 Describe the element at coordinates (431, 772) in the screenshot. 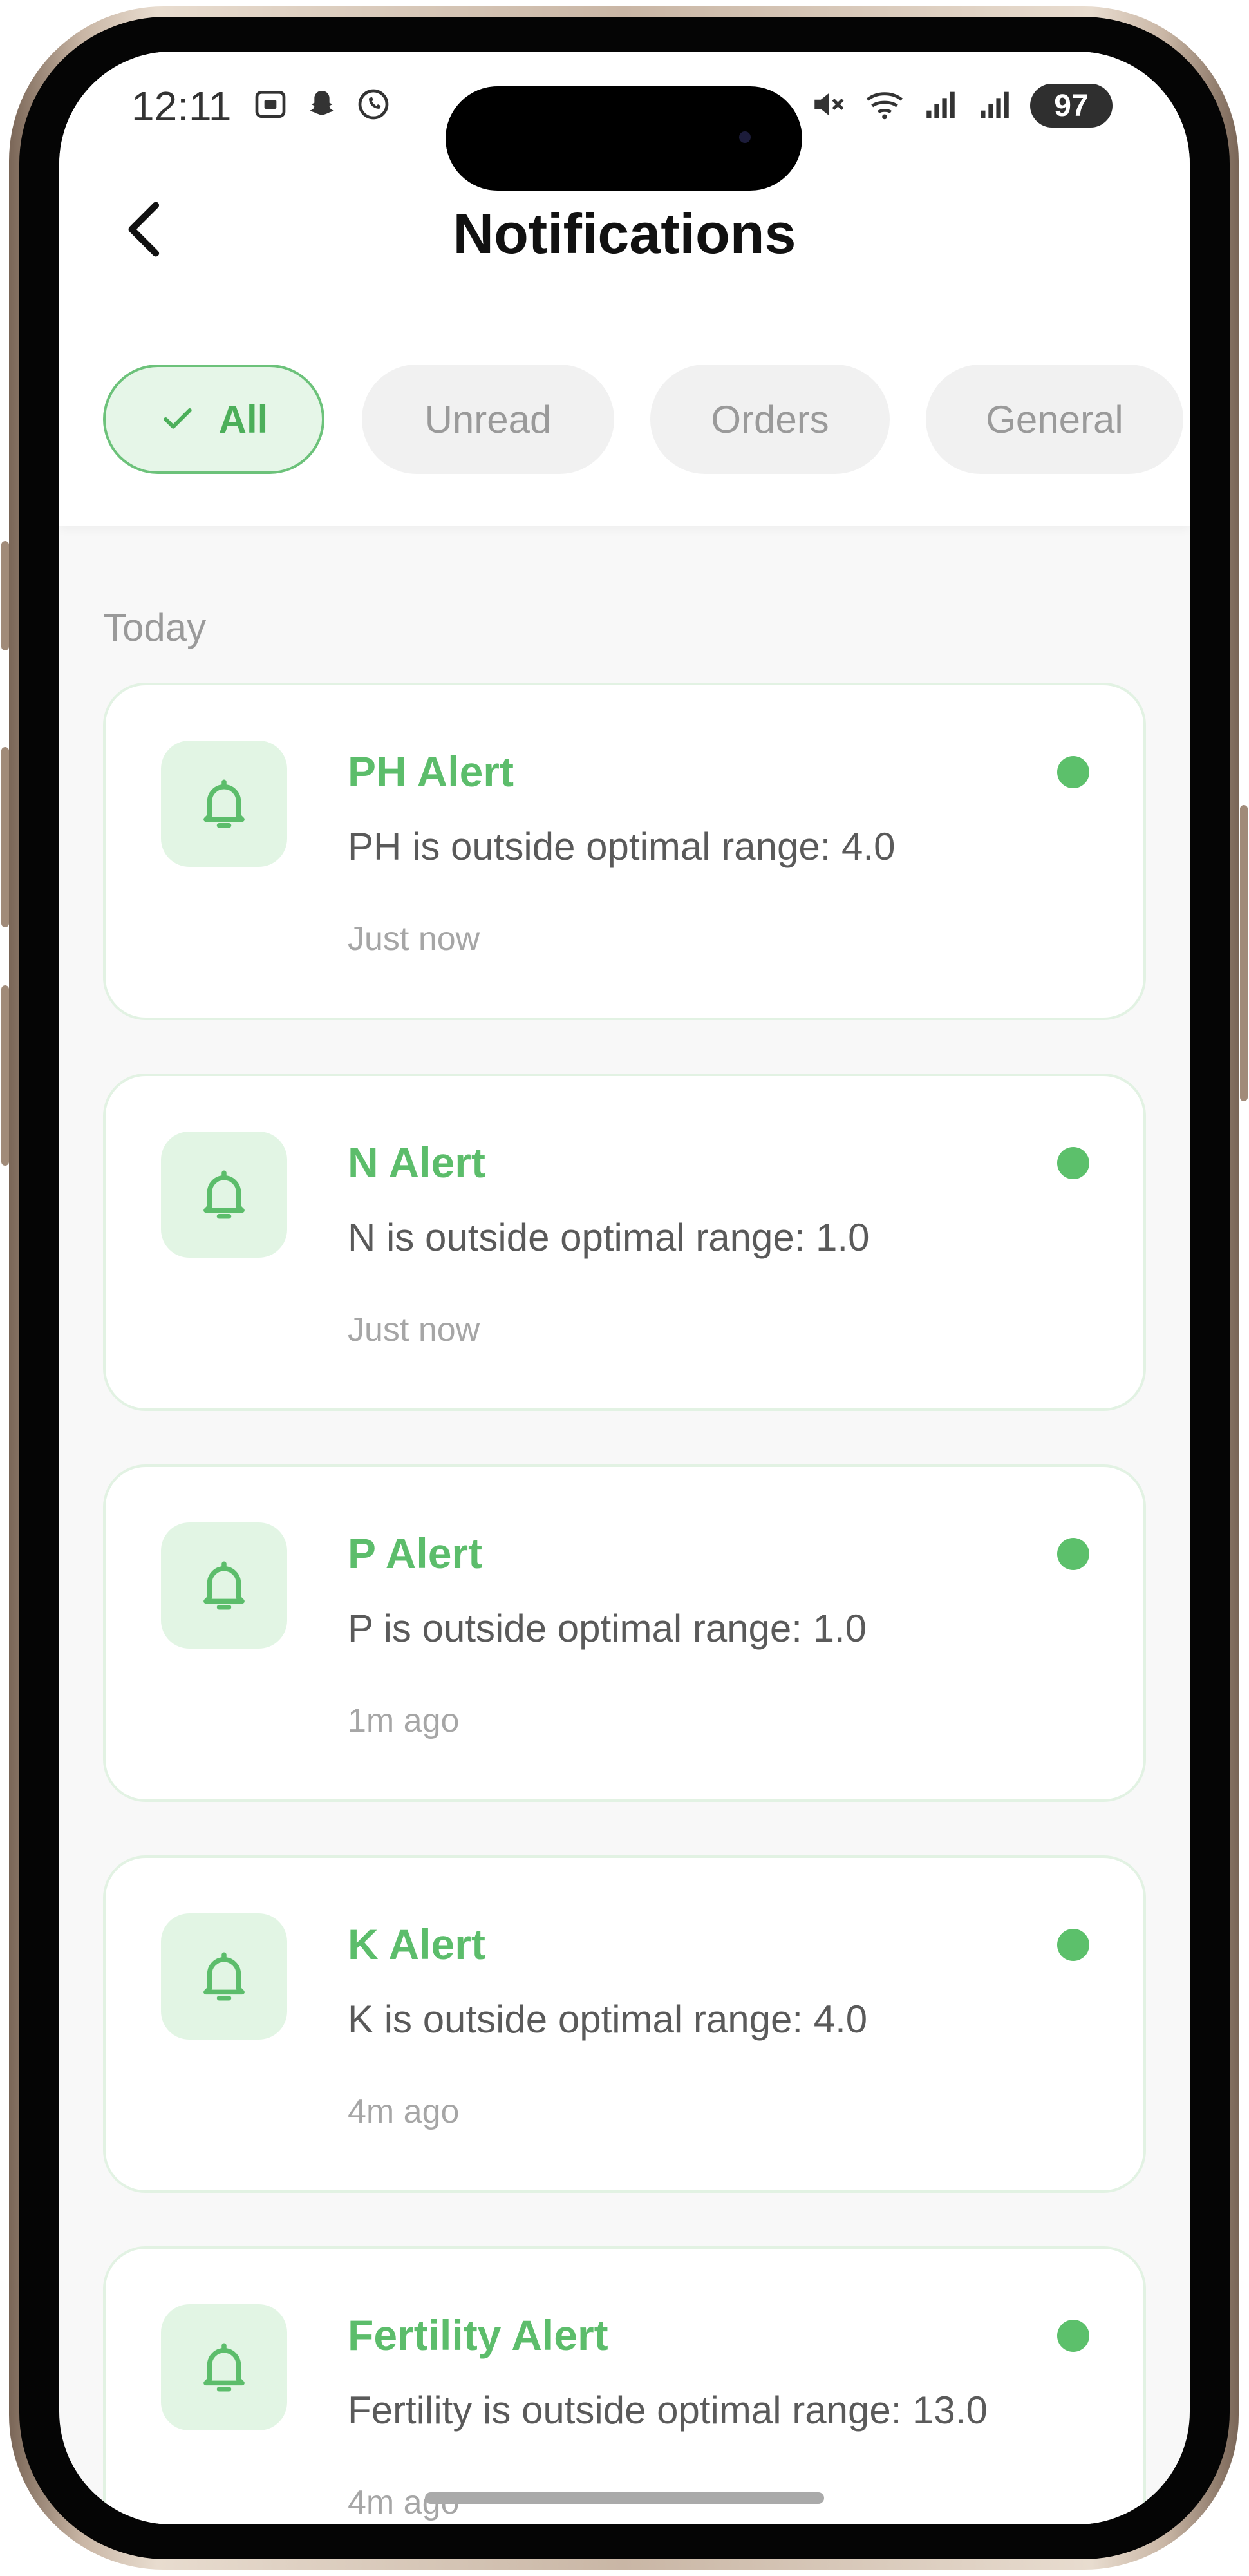

I see `notification-title: PH Alert` at that location.